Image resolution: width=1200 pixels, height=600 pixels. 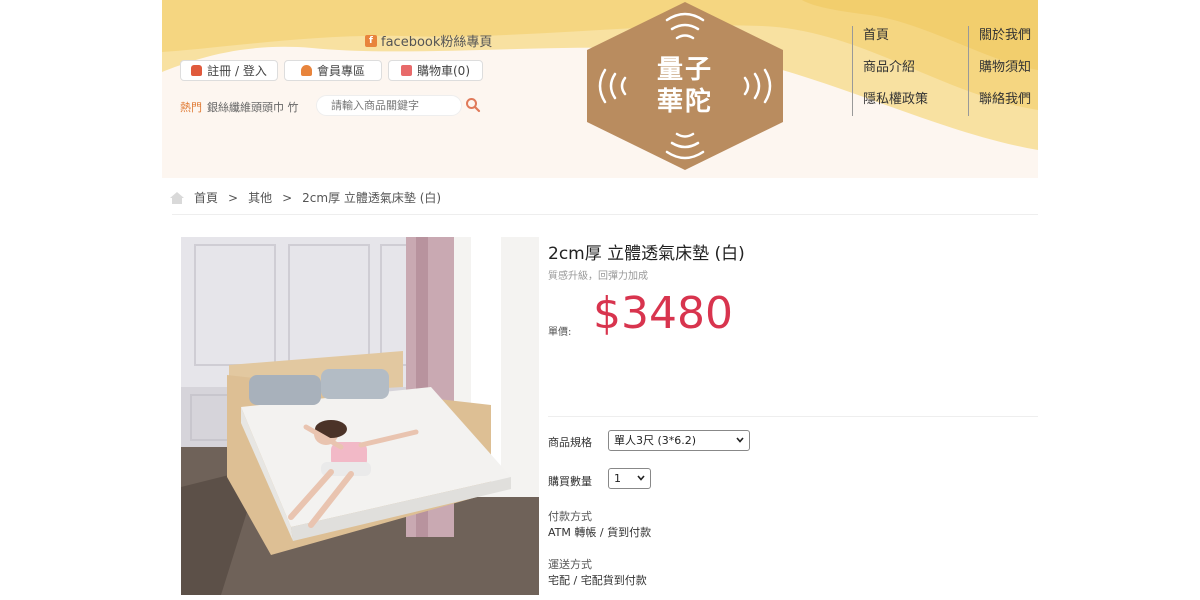 I want to click on register-login-label: 註冊 / 登入, so click(x=237, y=71).